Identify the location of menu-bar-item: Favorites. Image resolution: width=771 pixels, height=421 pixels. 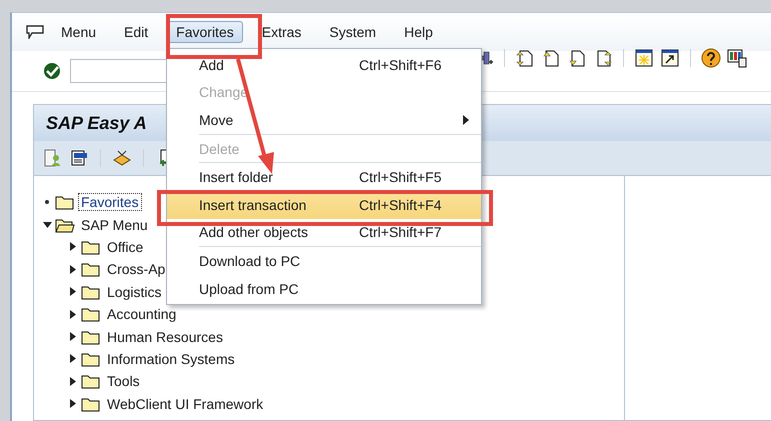
(205, 32).